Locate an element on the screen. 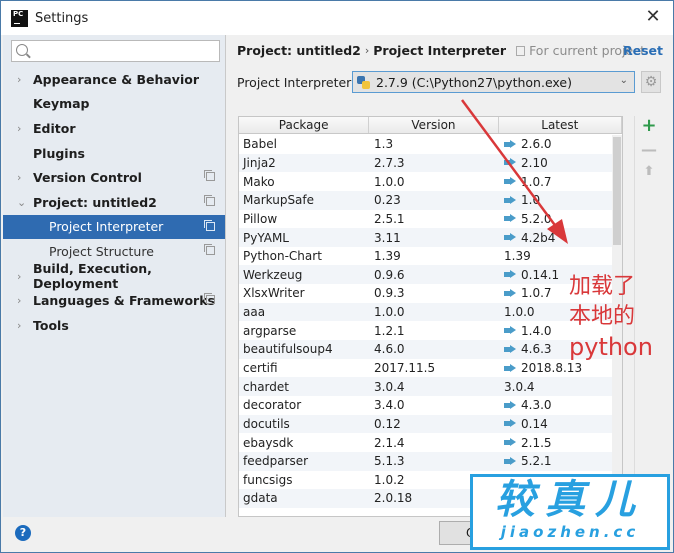  sidebar-item: › Tools is located at coordinates (114, 325).